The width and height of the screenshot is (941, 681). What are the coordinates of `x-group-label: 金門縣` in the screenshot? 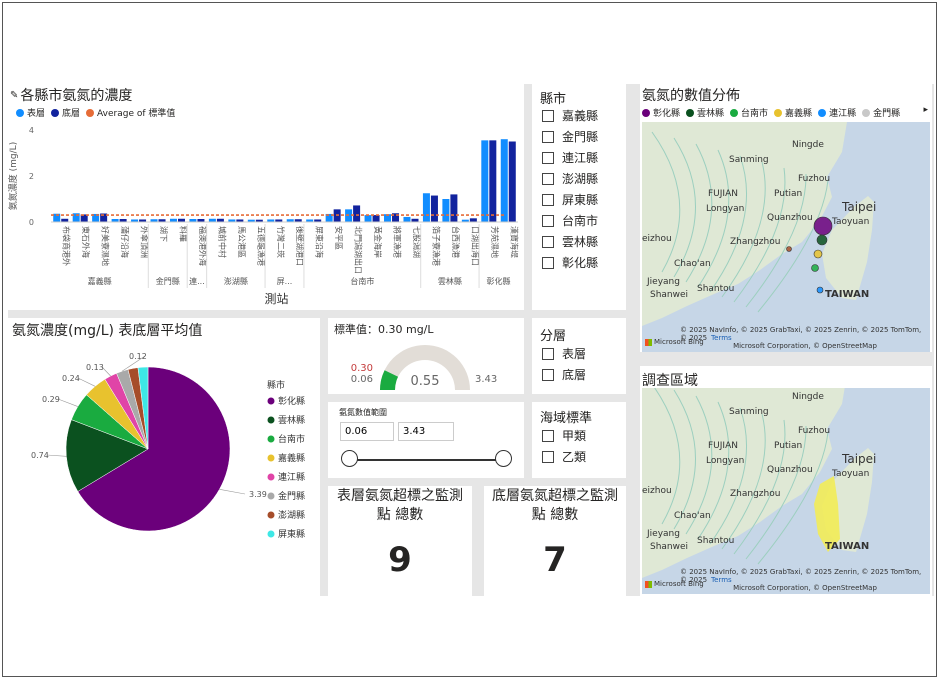 It's located at (168, 281).